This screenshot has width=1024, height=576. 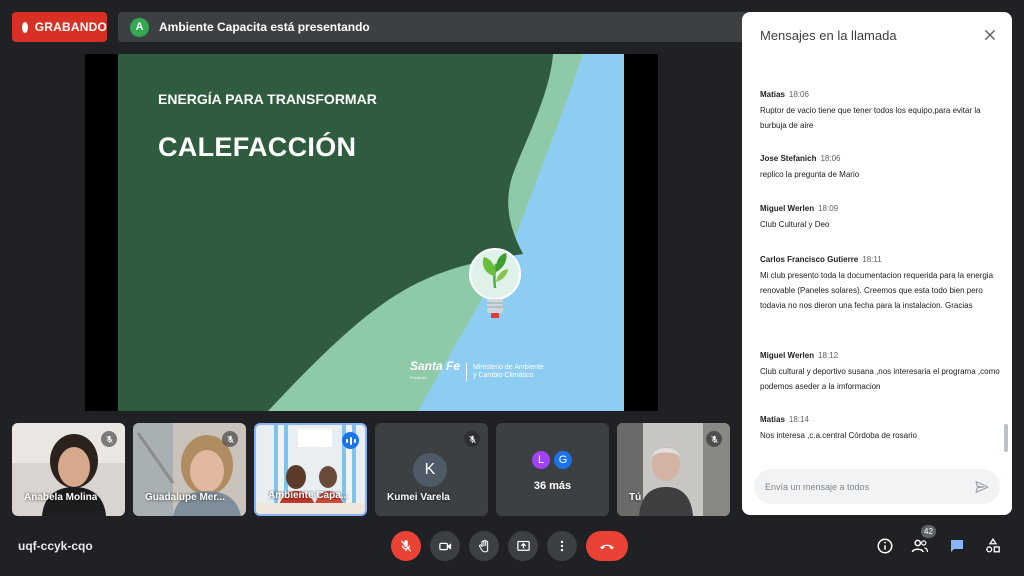 What do you see at coordinates (809, 259) in the screenshot?
I see `message-sender: Carlos Francisco Gutierre` at bounding box center [809, 259].